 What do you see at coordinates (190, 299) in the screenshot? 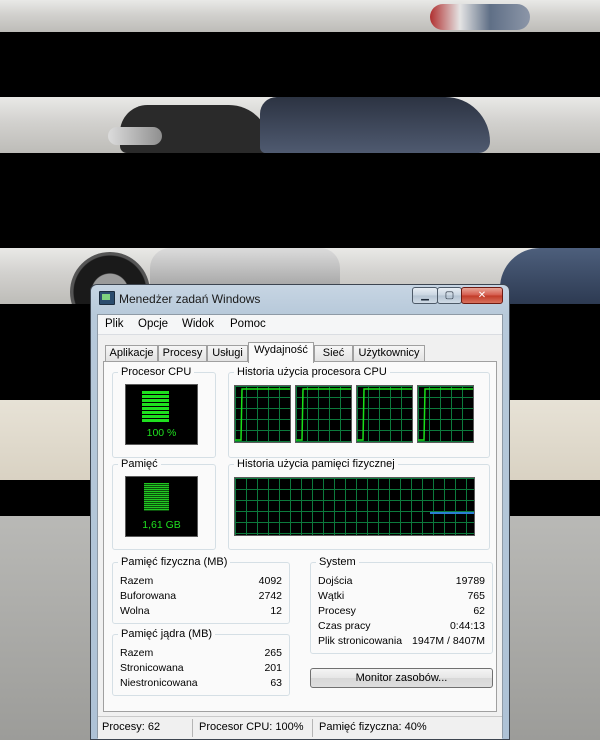
I see `window-title: Menedżer zadań Windows` at bounding box center [190, 299].